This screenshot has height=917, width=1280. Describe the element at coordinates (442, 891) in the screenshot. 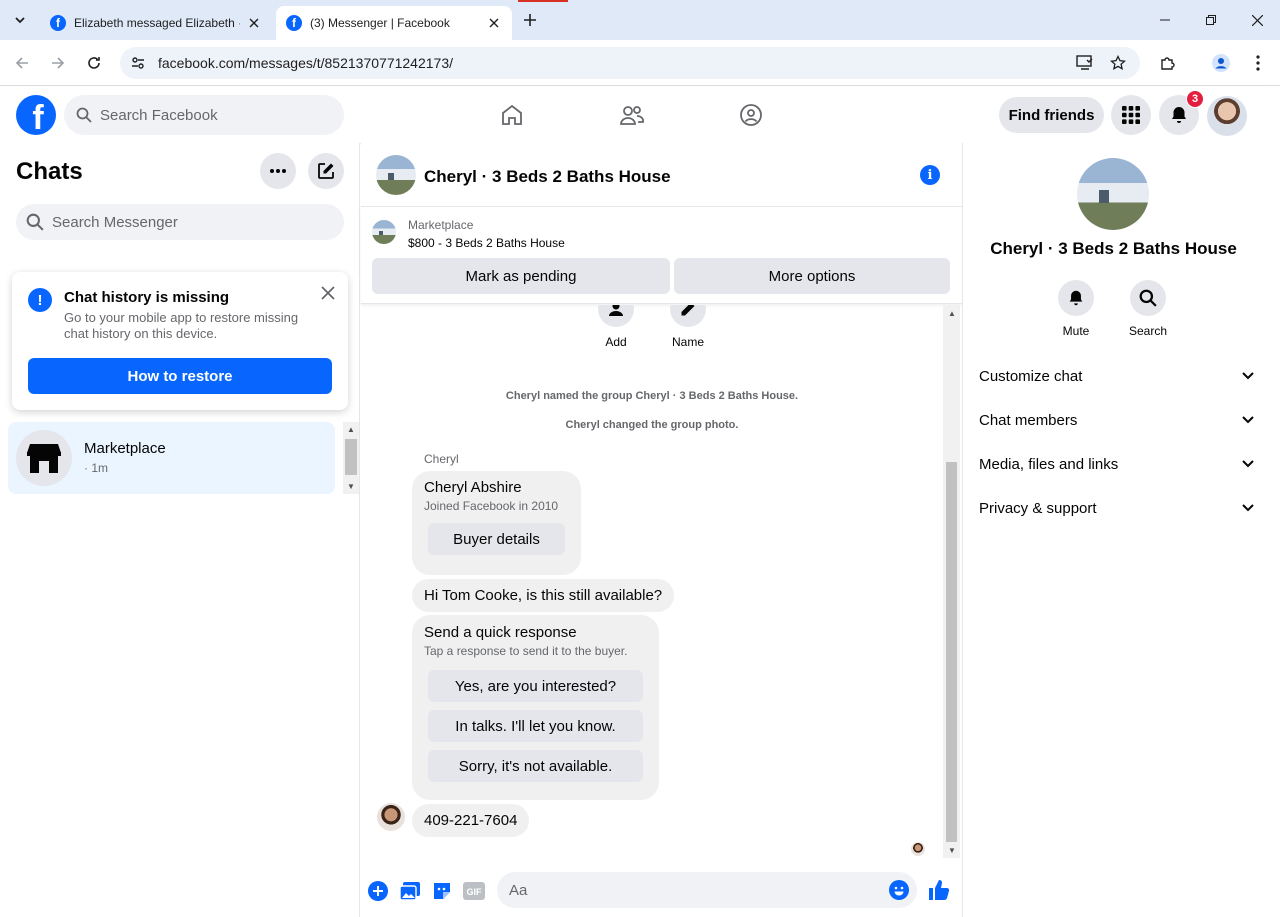

I see `sticker-icon` at that location.